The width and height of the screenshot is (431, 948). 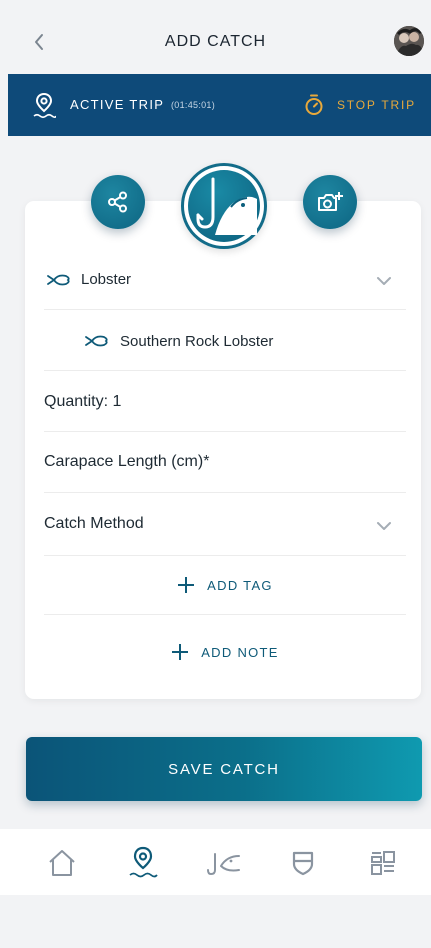 I want to click on trip-elapsed-time: (01:45:01), so click(x=193, y=105).